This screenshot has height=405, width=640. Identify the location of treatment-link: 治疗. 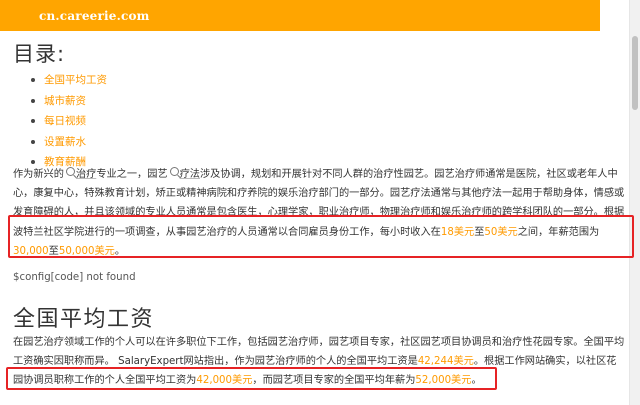
(80, 173).